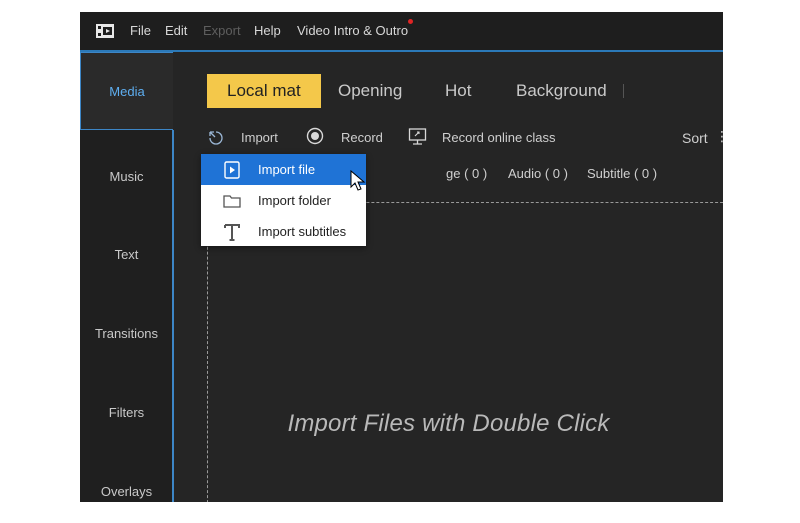 The width and height of the screenshot is (800, 523). Describe the element at coordinates (222, 30) in the screenshot. I see `menu-export: Export` at that location.